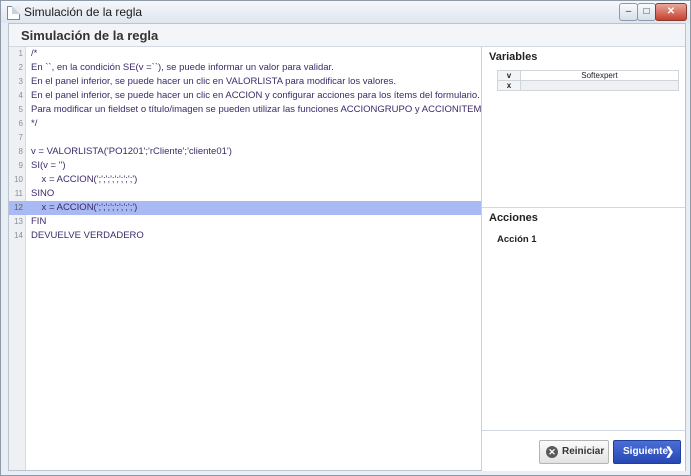  Describe the element at coordinates (20, 53) in the screenshot. I see `line-number: 1` at that location.